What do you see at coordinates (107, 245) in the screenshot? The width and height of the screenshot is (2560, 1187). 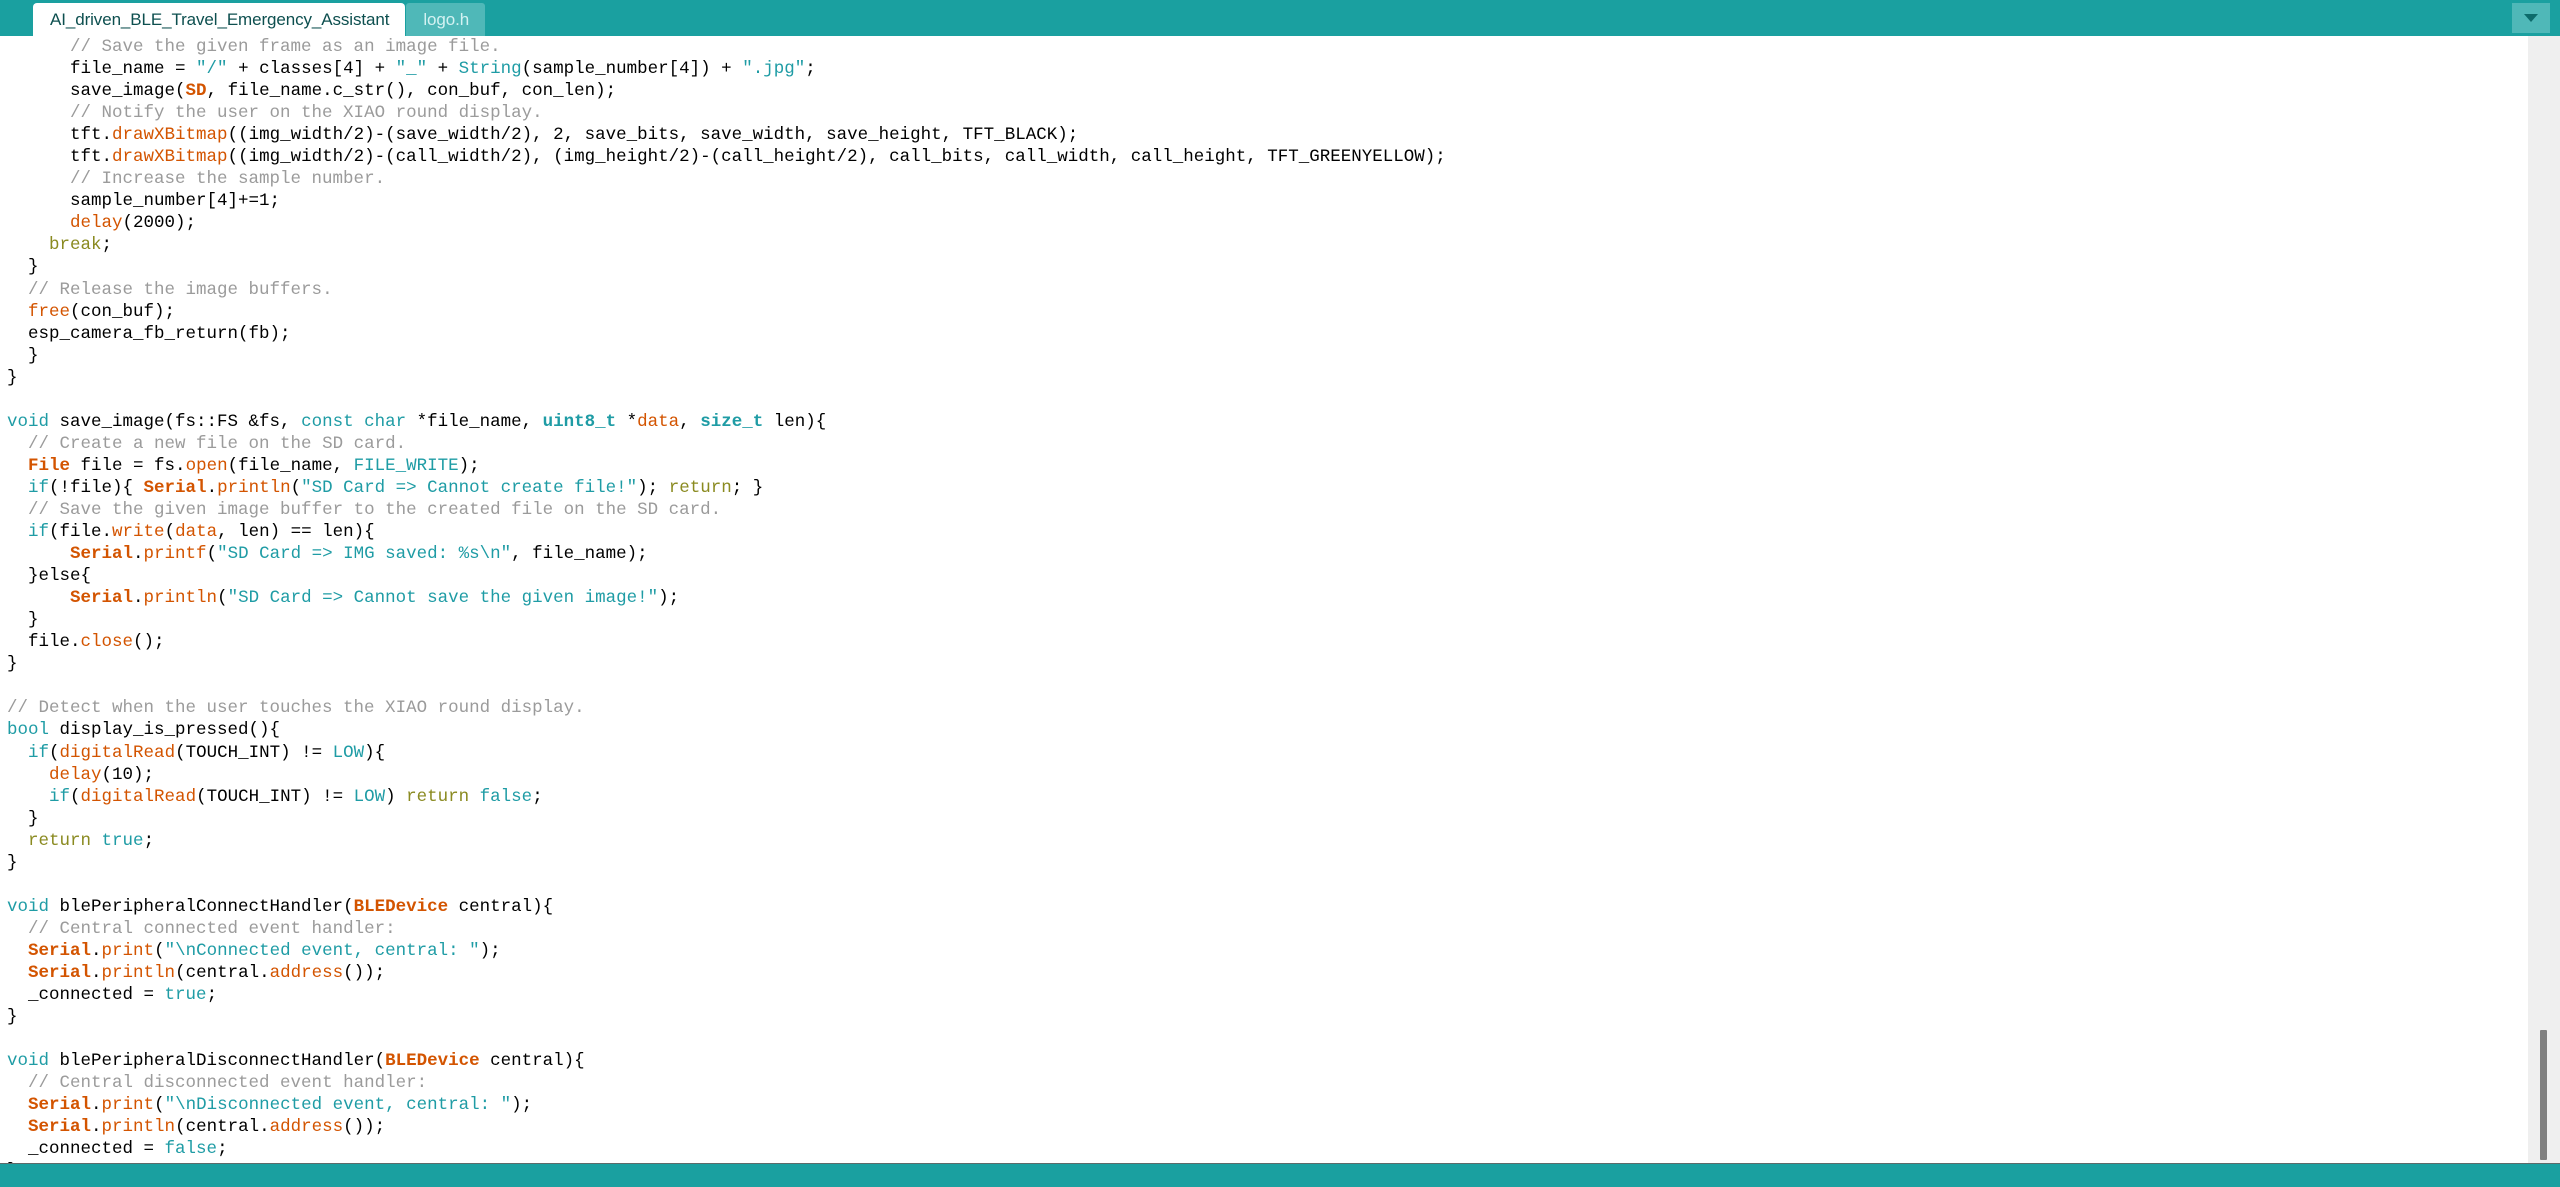 I see `code-token: ;` at bounding box center [107, 245].